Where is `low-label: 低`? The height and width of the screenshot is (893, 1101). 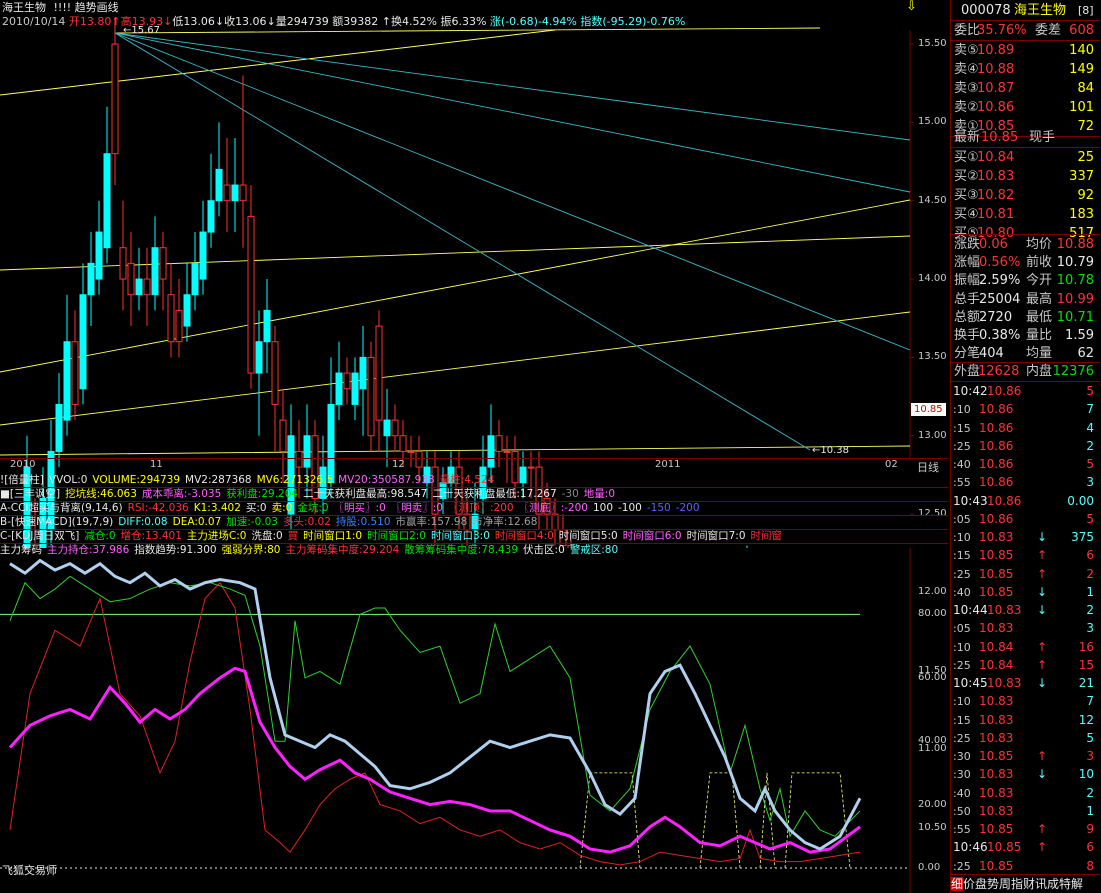
low-label: 低 is located at coordinates (178, 21).